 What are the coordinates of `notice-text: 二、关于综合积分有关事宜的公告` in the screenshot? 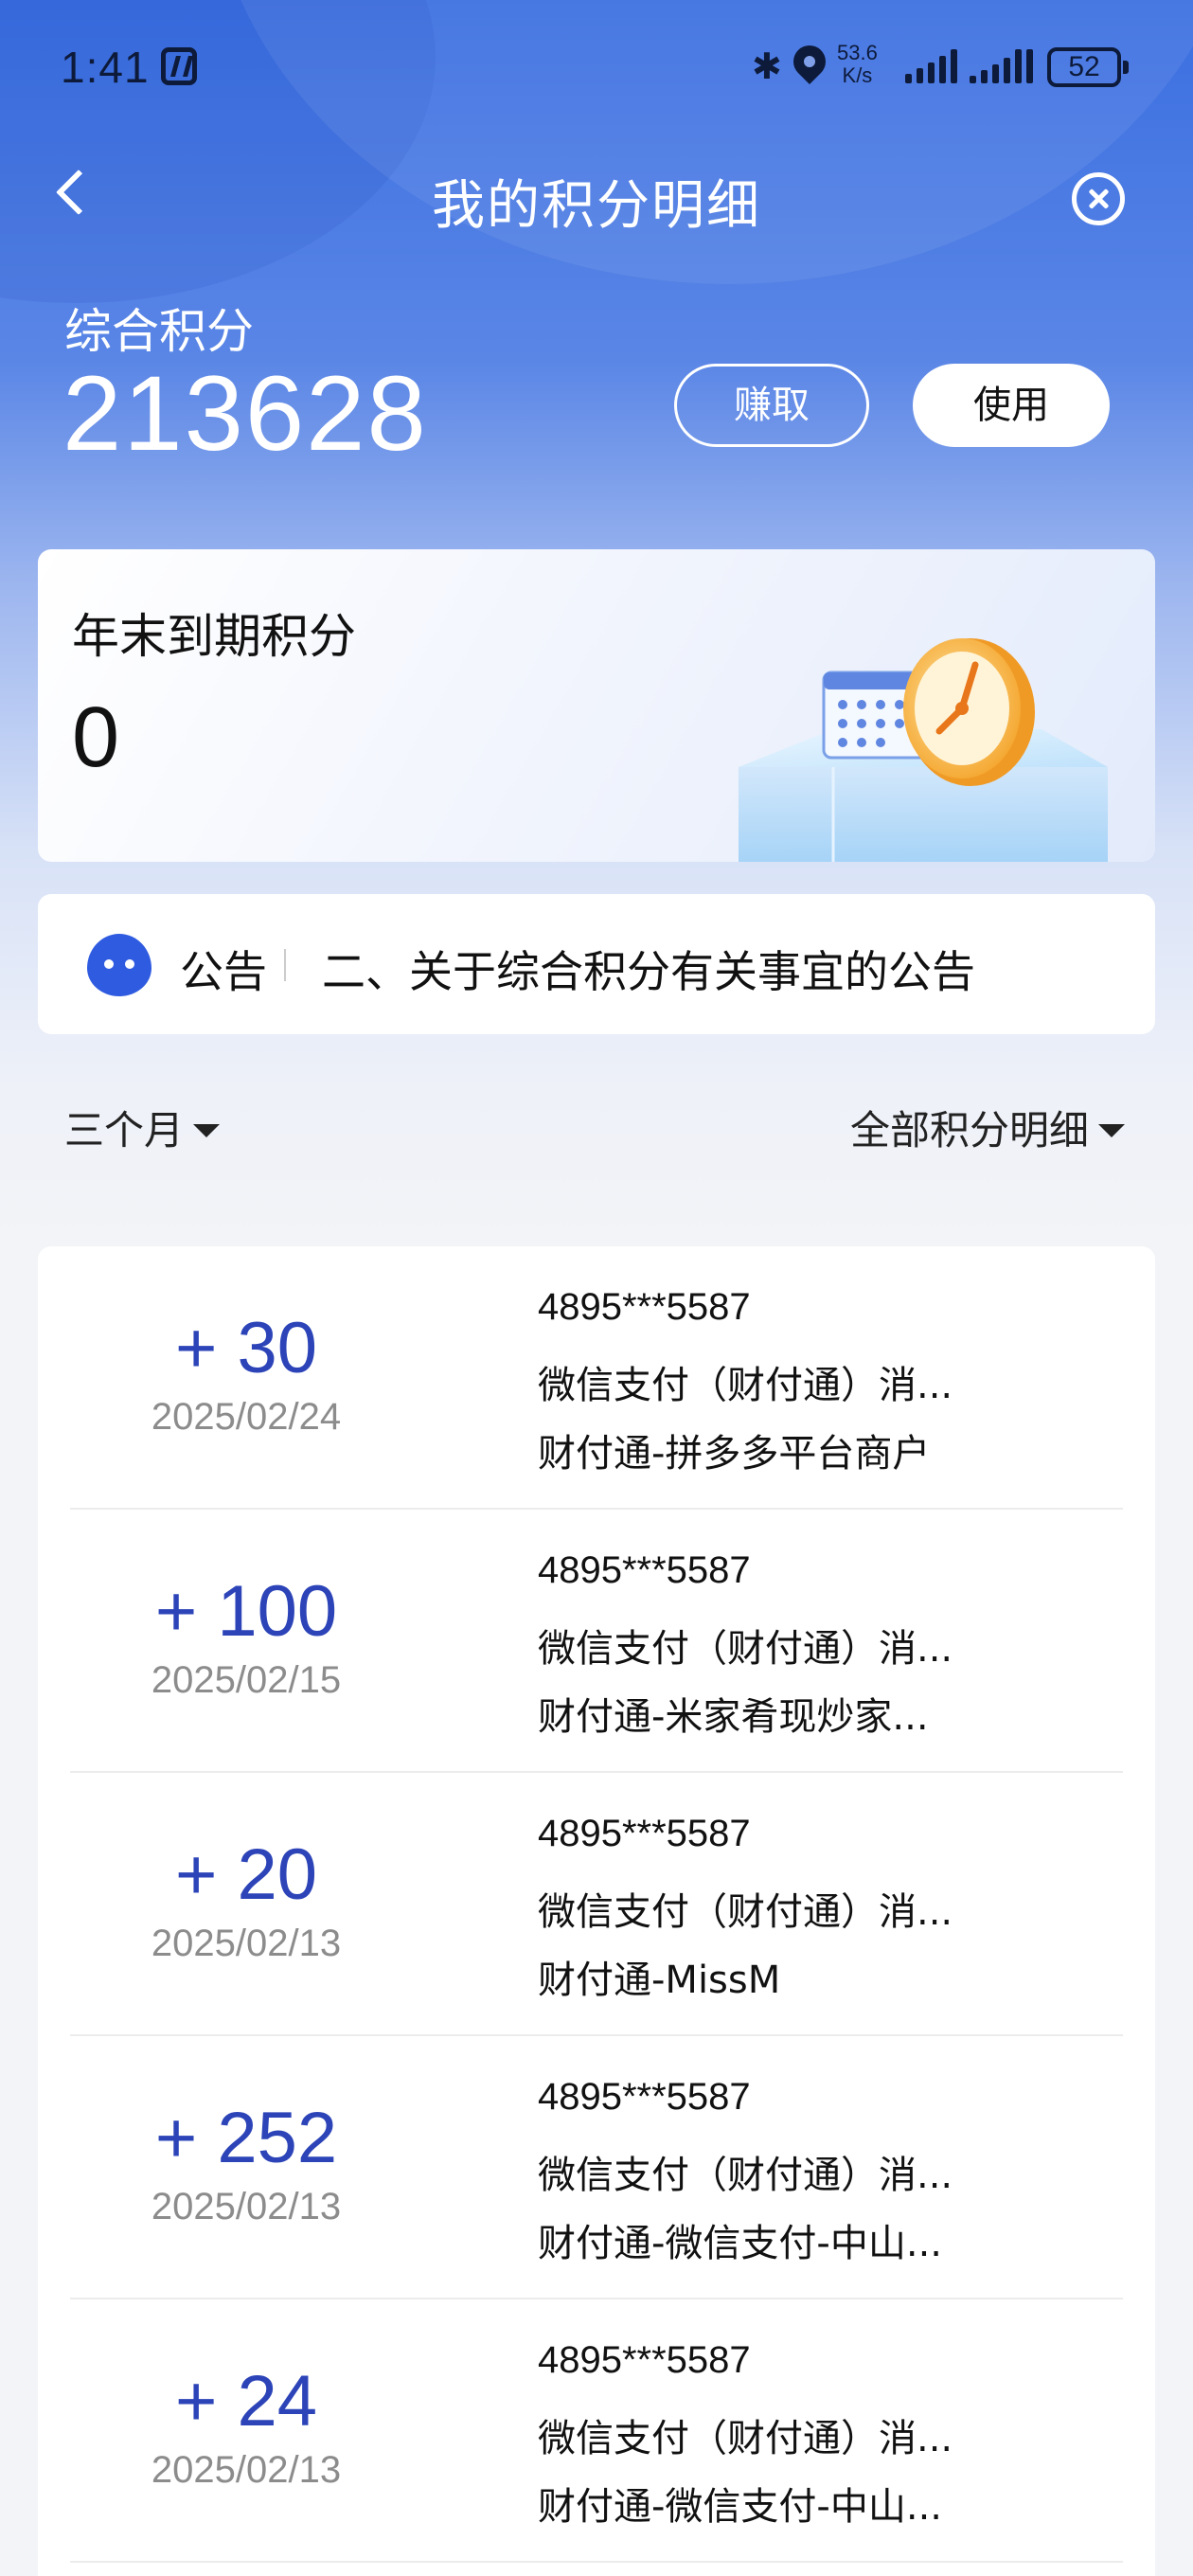 It's located at (648, 969).